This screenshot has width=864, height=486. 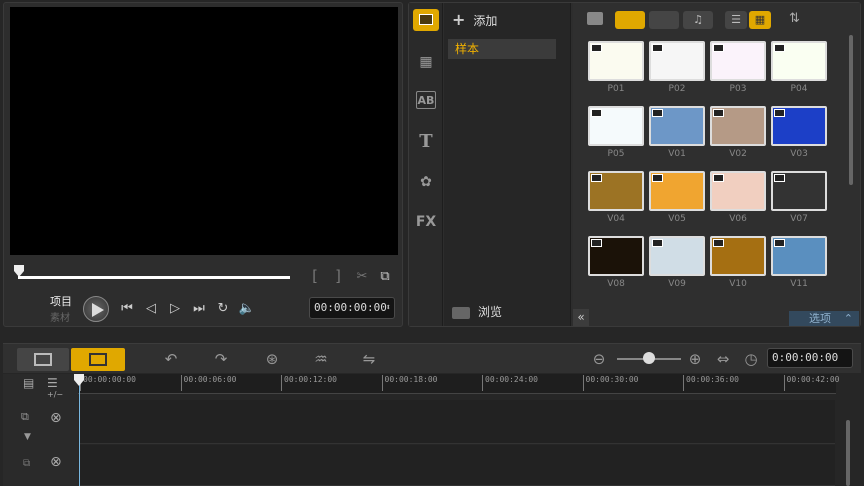 I want to click on thumbnail-item: P03, so click(x=738, y=67).